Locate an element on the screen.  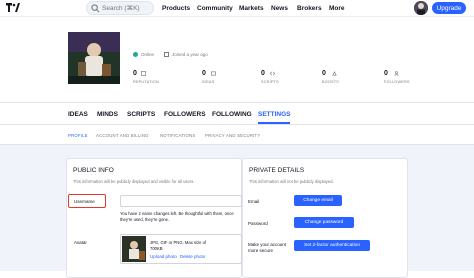
joined-label: Joined a year ago is located at coordinates (190, 54).